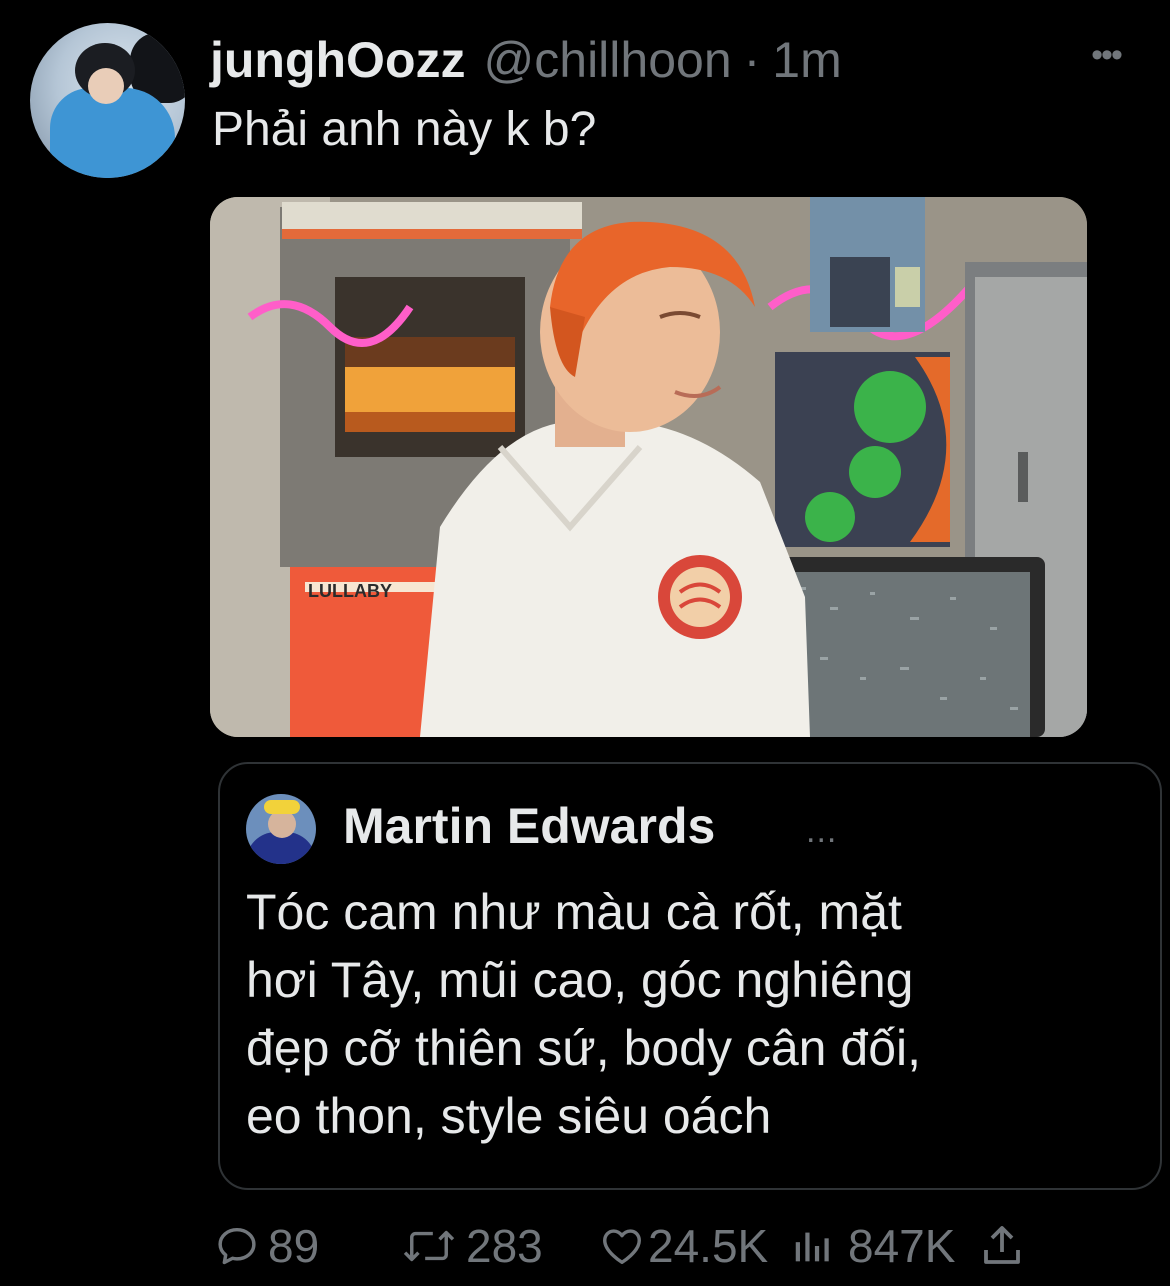  Describe the element at coordinates (583, 1048) in the screenshot. I see `quoted-text-line: đẹp cỡ thiên sứ, body cân đối,` at that location.